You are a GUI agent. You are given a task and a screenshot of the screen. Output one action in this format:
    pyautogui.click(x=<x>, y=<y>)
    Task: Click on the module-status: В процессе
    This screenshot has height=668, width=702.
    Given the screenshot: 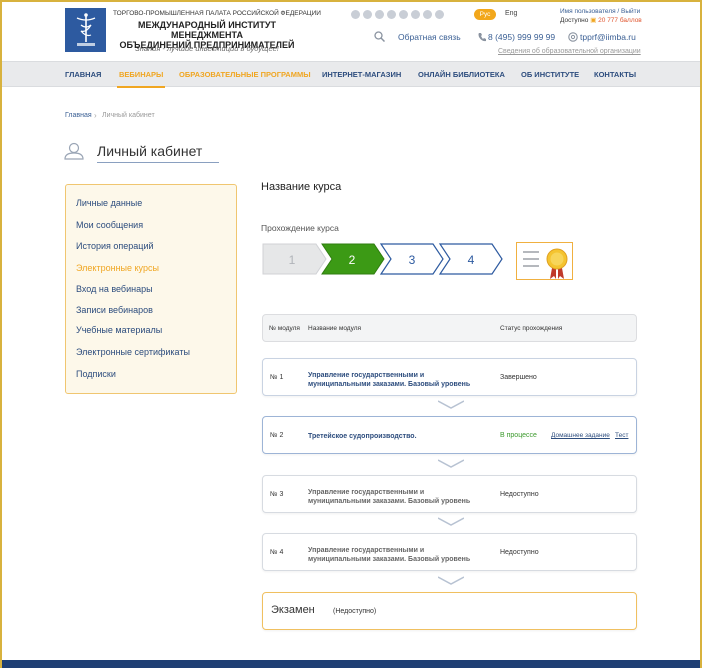 What is the action you would take?
    pyautogui.click(x=518, y=435)
    